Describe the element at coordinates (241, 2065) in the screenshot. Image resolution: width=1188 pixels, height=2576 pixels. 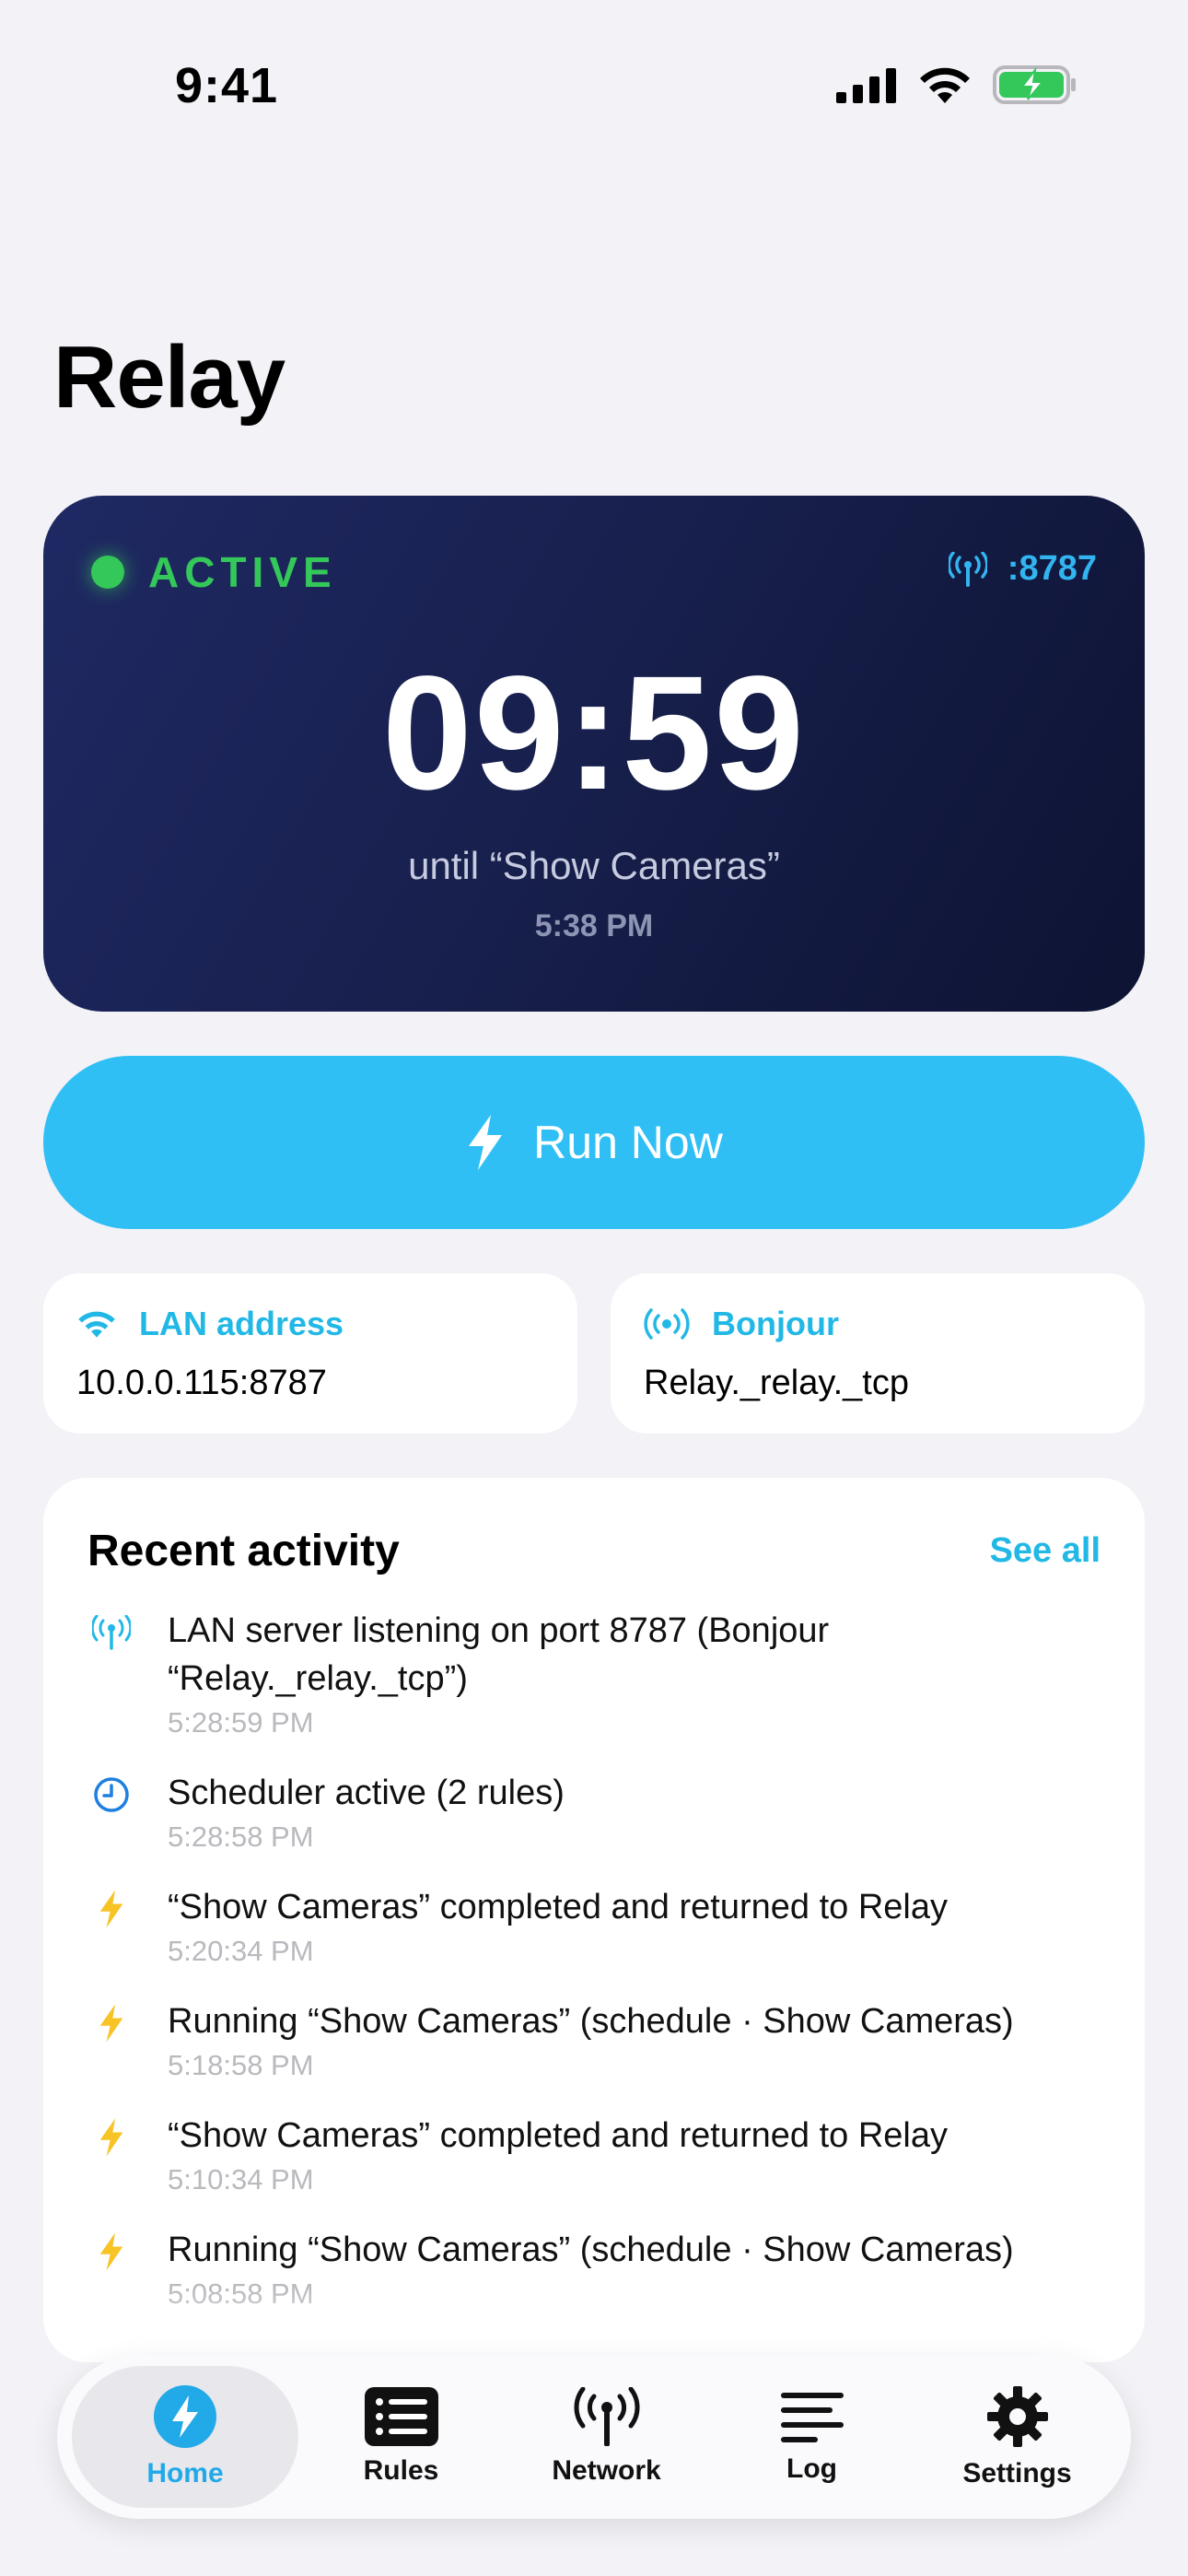
I see `activity-time: 5:18:58 PM` at that location.